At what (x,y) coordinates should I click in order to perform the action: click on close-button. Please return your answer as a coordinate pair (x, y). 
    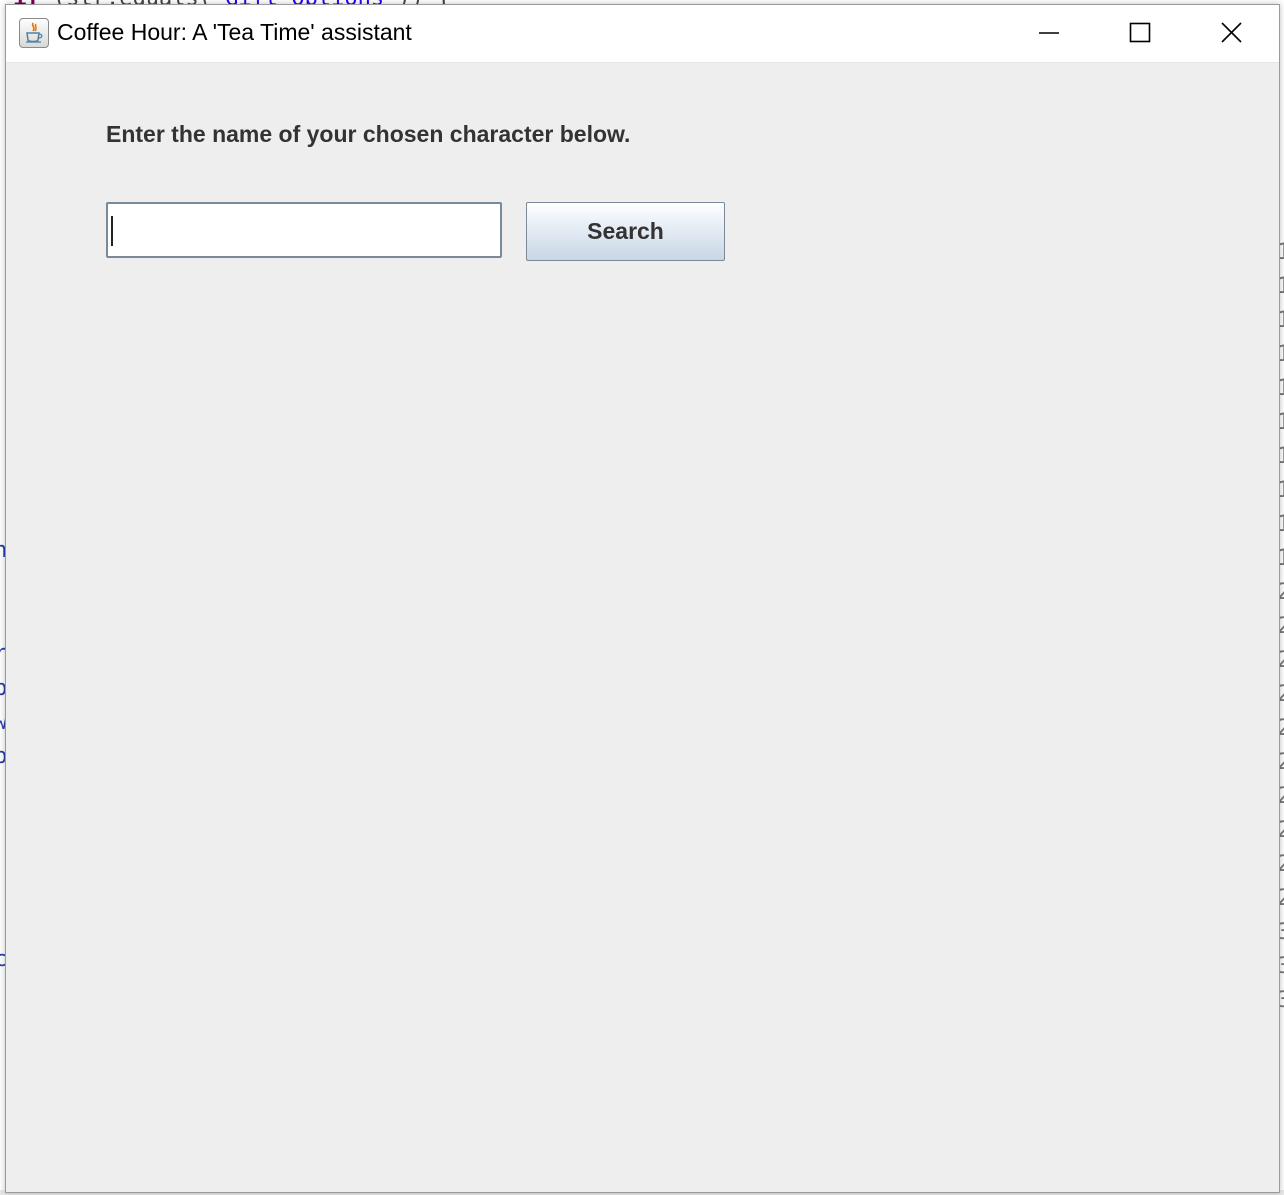
    Looking at the image, I should click on (1233, 33).